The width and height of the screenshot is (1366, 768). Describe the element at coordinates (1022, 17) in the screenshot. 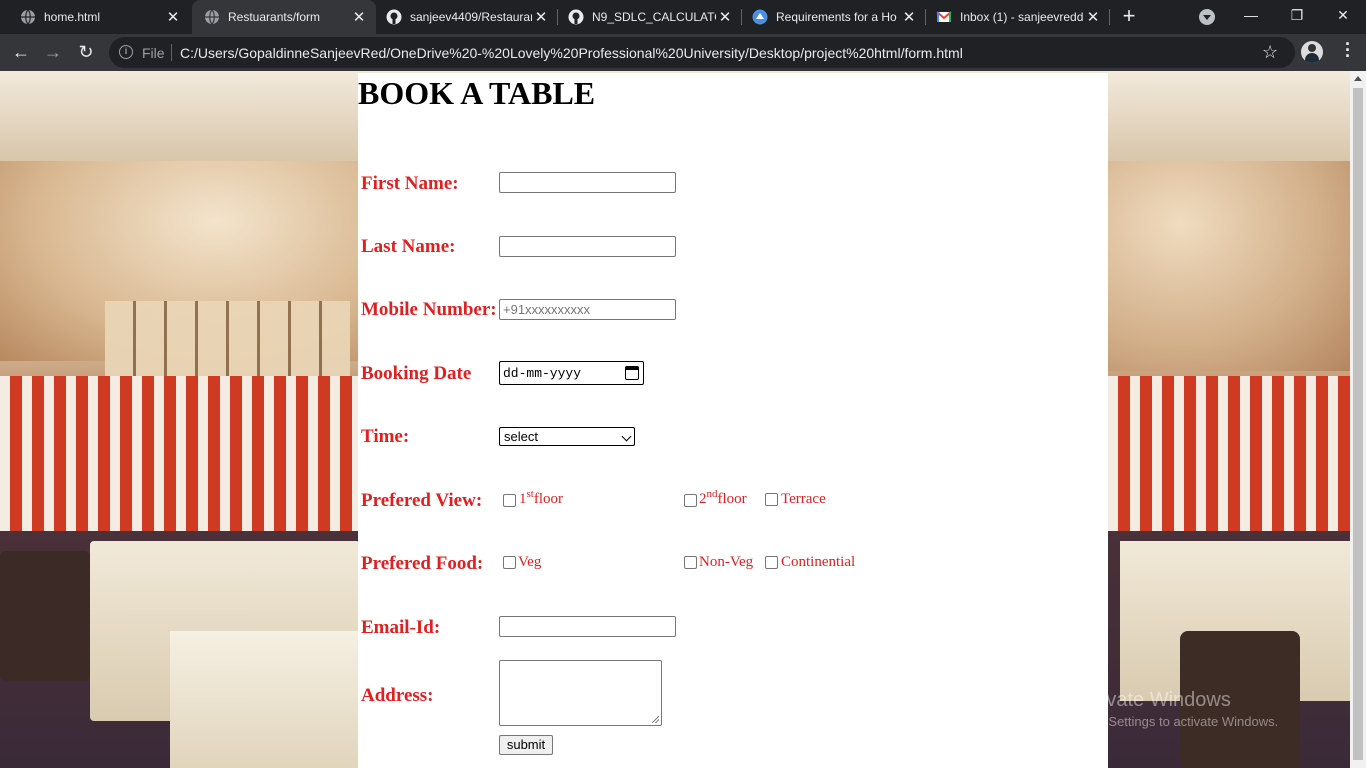

I see `tab-title: Inbox (1) - sanjeevredd` at that location.